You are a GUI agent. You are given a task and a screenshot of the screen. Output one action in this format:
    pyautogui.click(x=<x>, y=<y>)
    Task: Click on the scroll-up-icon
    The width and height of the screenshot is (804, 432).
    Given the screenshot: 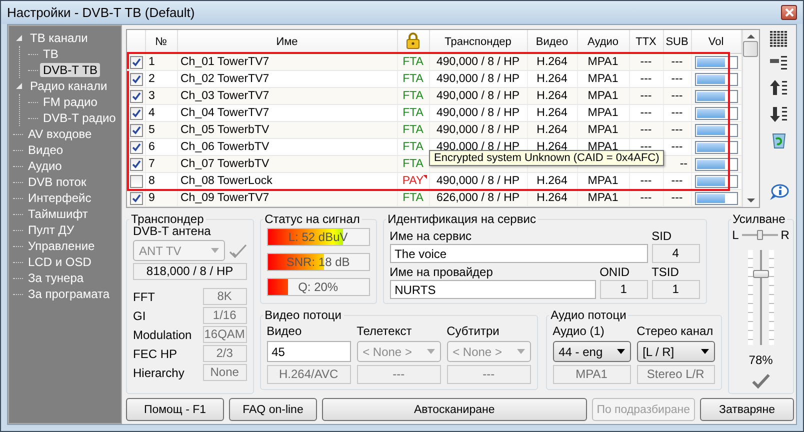 What is the action you would take?
    pyautogui.click(x=750, y=36)
    